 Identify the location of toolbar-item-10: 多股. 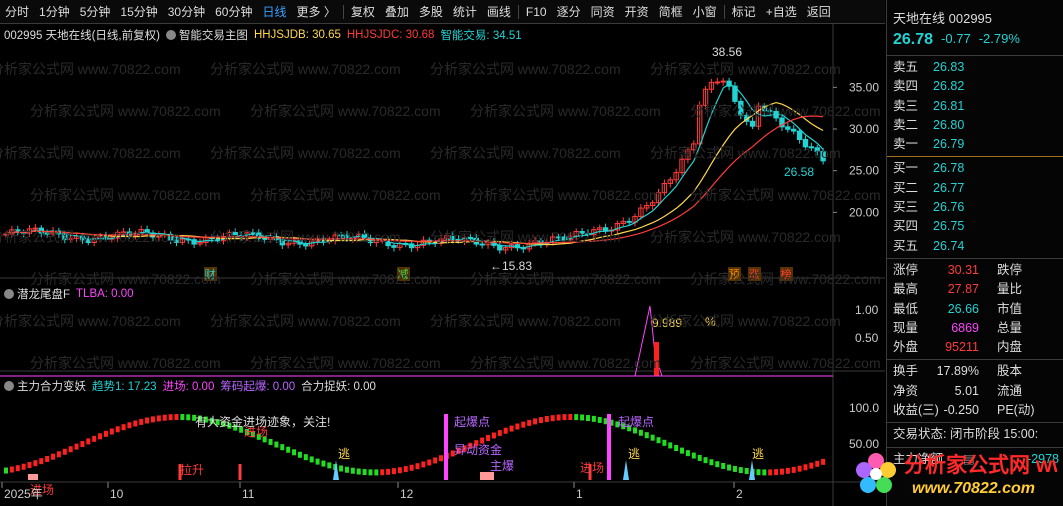
(431, 12).